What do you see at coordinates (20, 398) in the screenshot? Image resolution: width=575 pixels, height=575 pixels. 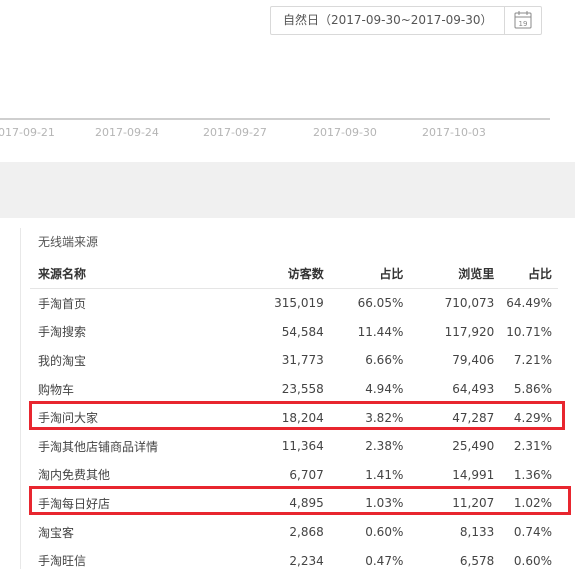 I see `panel-left-border` at bounding box center [20, 398].